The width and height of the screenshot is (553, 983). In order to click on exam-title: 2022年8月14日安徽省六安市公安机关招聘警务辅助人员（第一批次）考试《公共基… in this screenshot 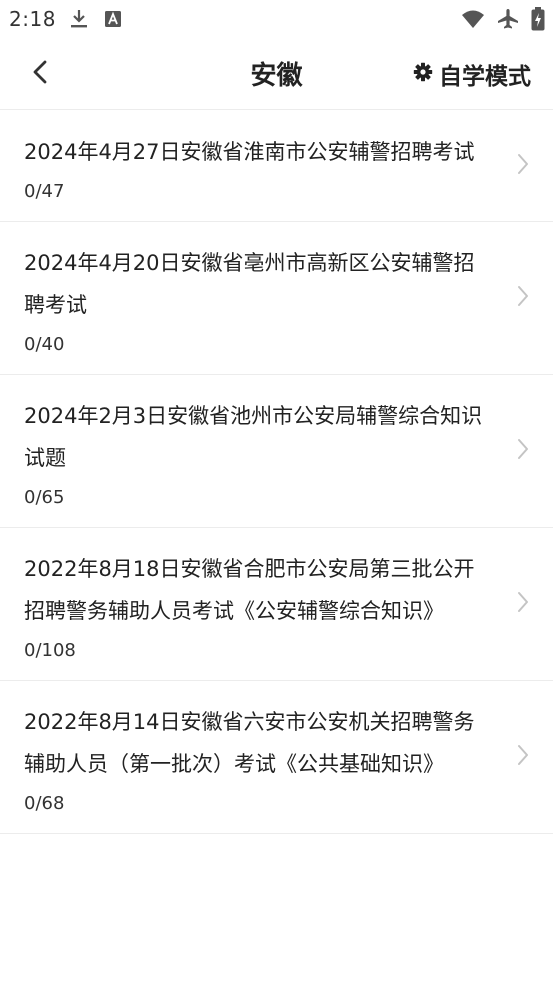, I will do `click(249, 743)`.